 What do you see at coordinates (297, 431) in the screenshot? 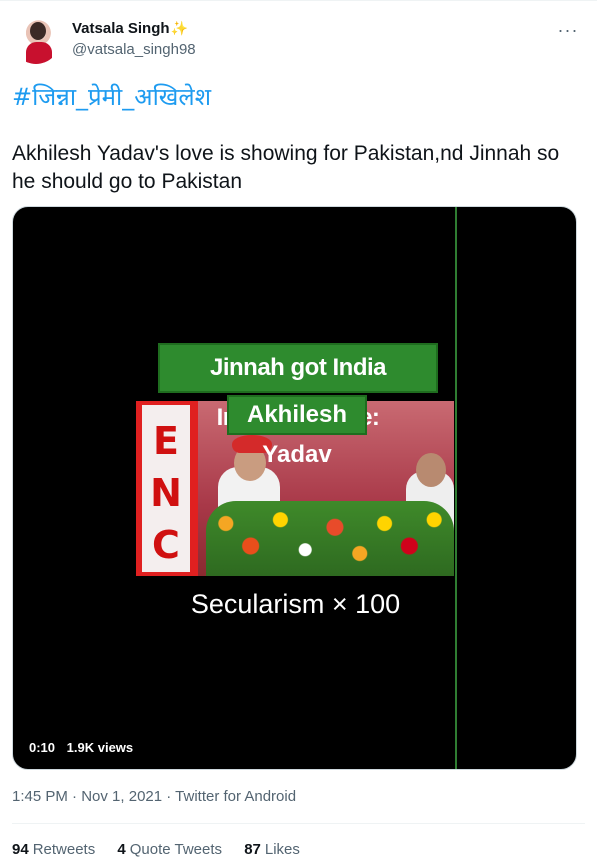
I see `video-caption-line2: Akhilesh Yadav` at bounding box center [297, 431].